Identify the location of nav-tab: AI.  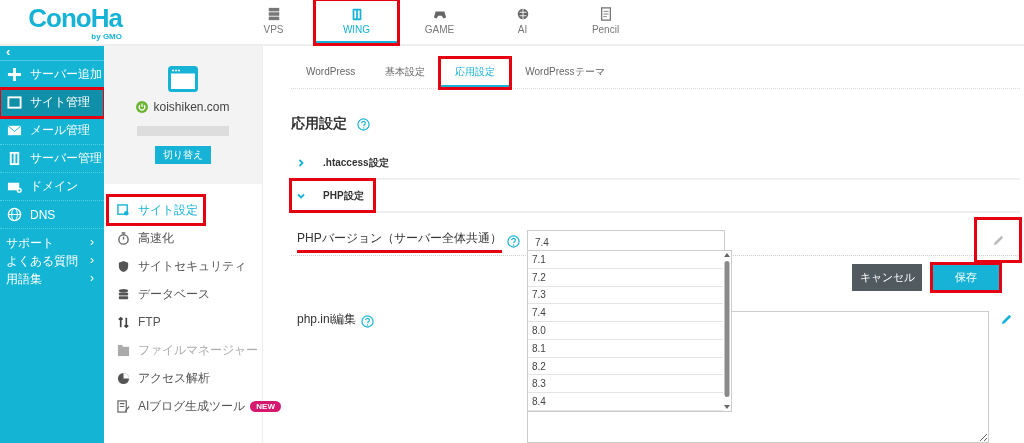
(522, 22).